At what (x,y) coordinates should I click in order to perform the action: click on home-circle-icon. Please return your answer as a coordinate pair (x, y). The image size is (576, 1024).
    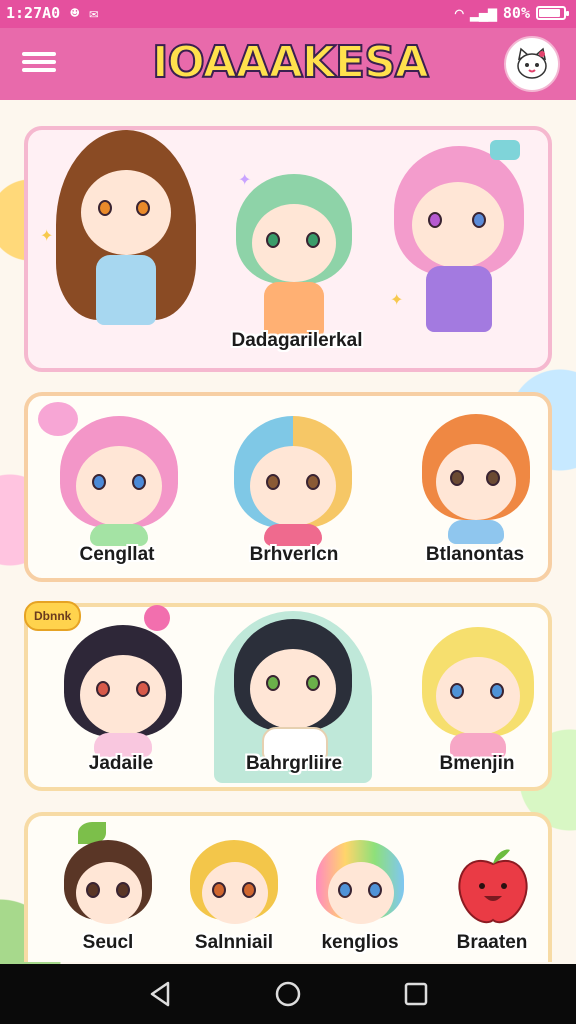
    Looking at the image, I should click on (288, 994).